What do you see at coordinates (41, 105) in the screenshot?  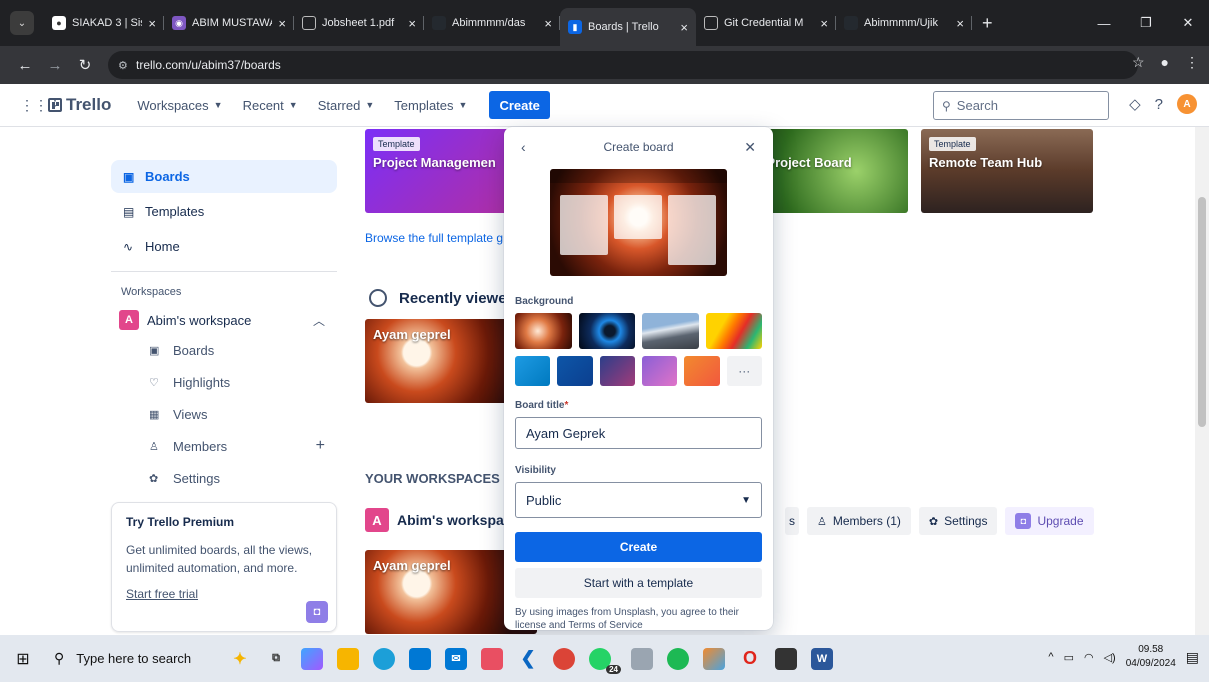 I see `app-switcher-icon: ⋮⋮⋮` at bounding box center [41, 105].